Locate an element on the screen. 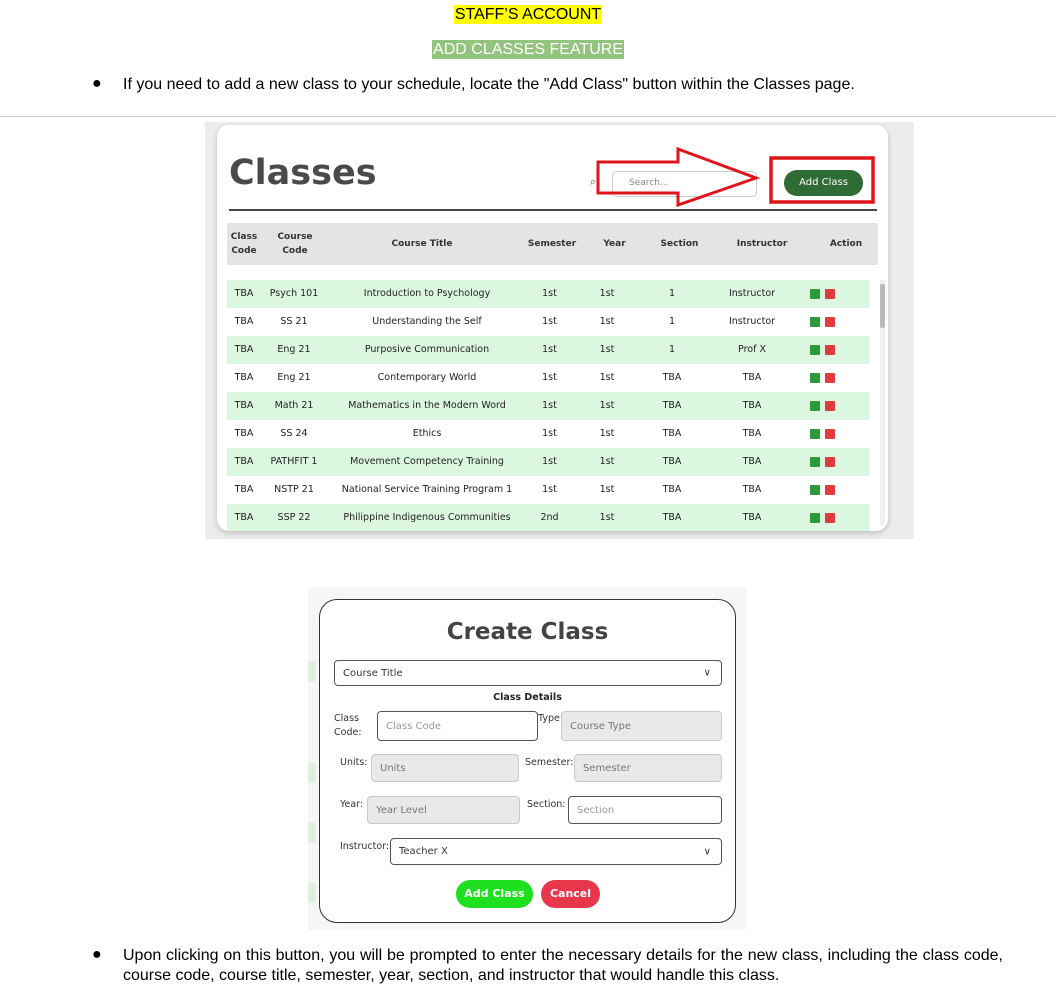  instructor-select: Teacher X ∨ is located at coordinates (556, 851).